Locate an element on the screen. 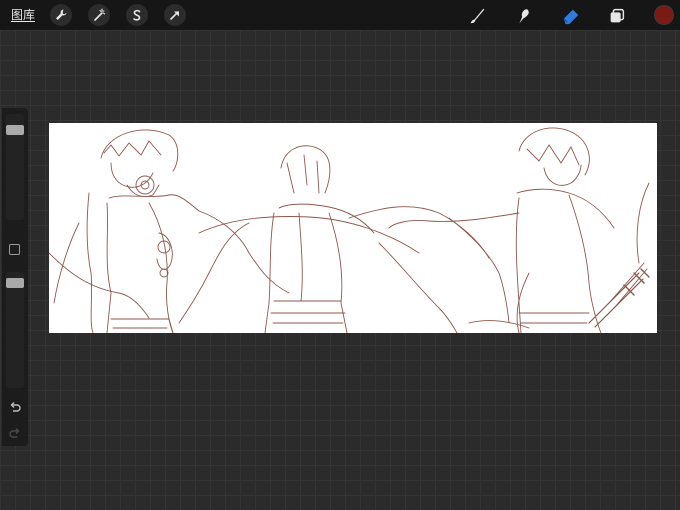 The image size is (680, 510). top-toolbar: 图库 is located at coordinates (340, 15).